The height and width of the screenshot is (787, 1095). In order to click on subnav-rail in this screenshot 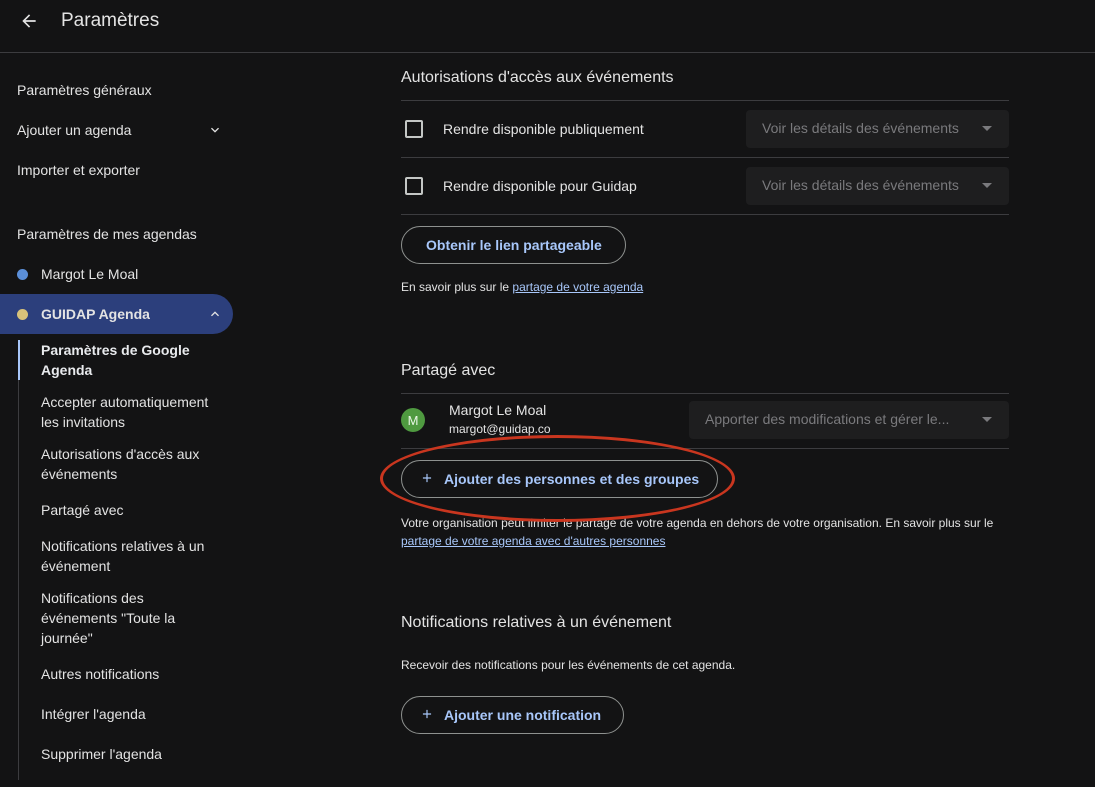, I will do `click(18, 580)`.